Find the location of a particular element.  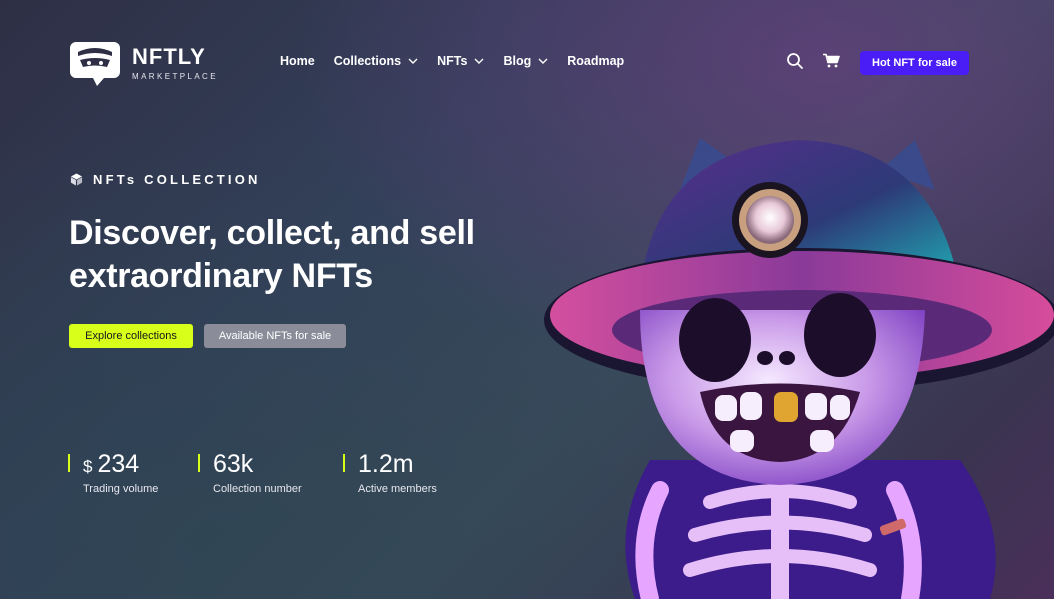

nav-item-label: Blog is located at coordinates (517, 61).